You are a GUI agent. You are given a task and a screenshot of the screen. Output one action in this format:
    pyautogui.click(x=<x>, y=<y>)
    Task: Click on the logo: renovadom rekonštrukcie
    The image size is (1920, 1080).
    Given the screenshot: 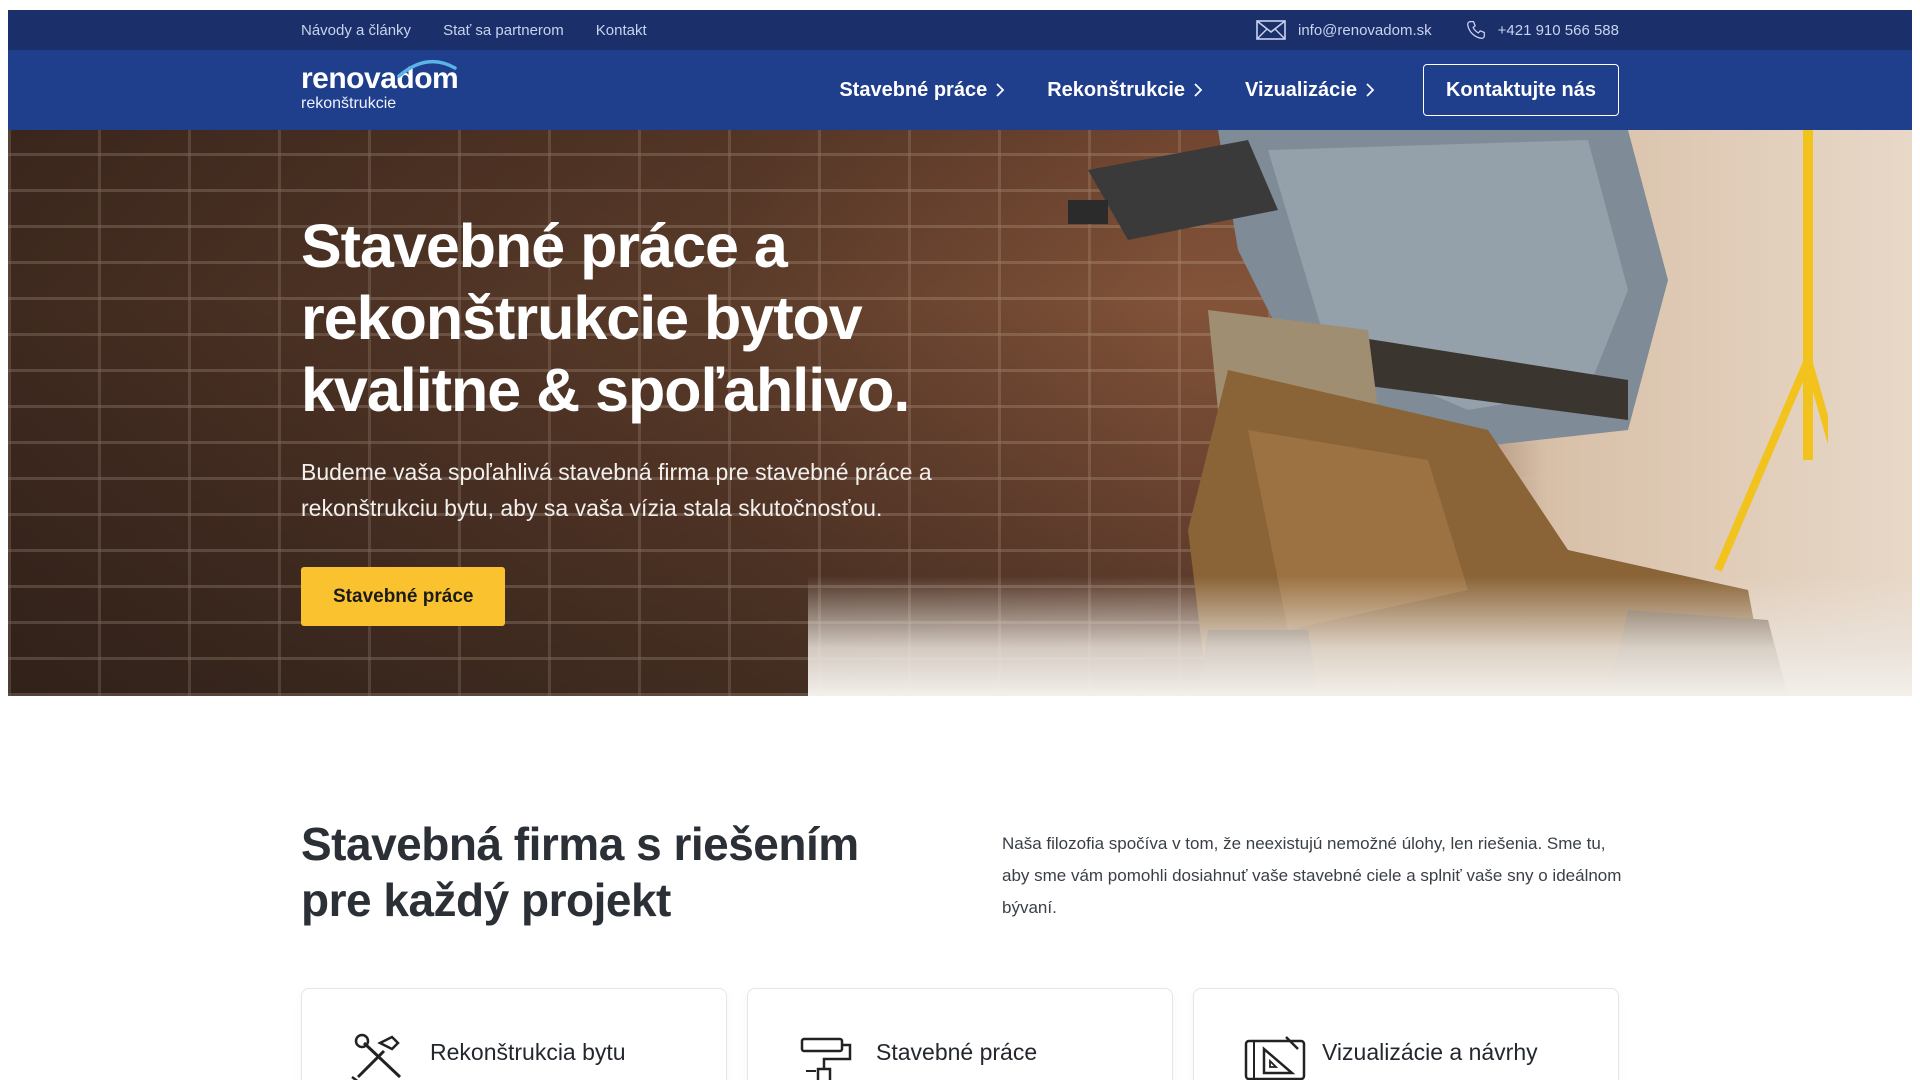 What is the action you would take?
    pyautogui.click(x=380, y=86)
    